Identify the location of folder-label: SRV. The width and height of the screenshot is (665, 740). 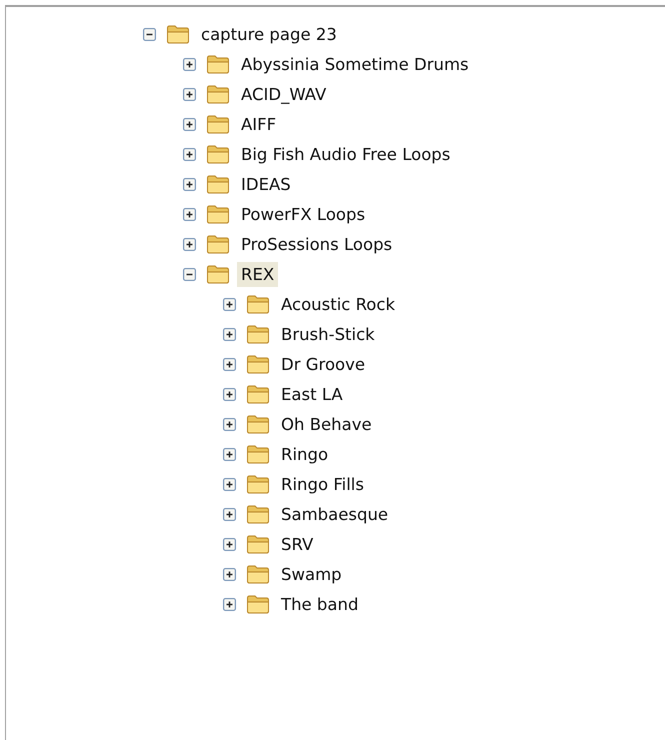
(297, 544).